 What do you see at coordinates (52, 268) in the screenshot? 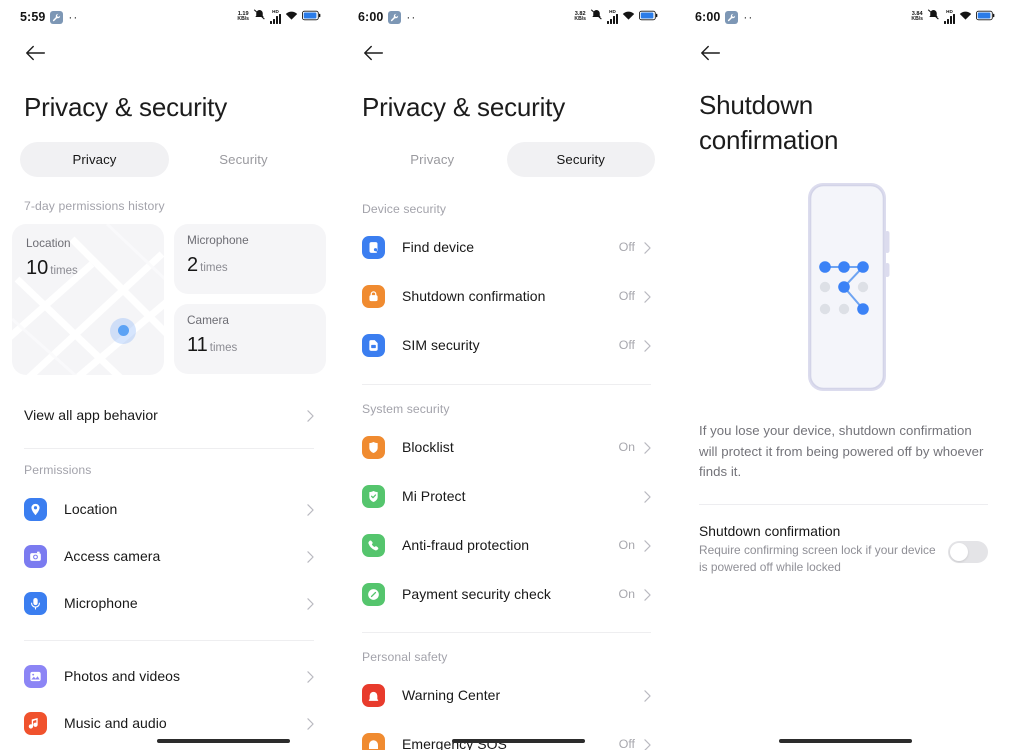
I see `history-card-count: 10 times` at bounding box center [52, 268].